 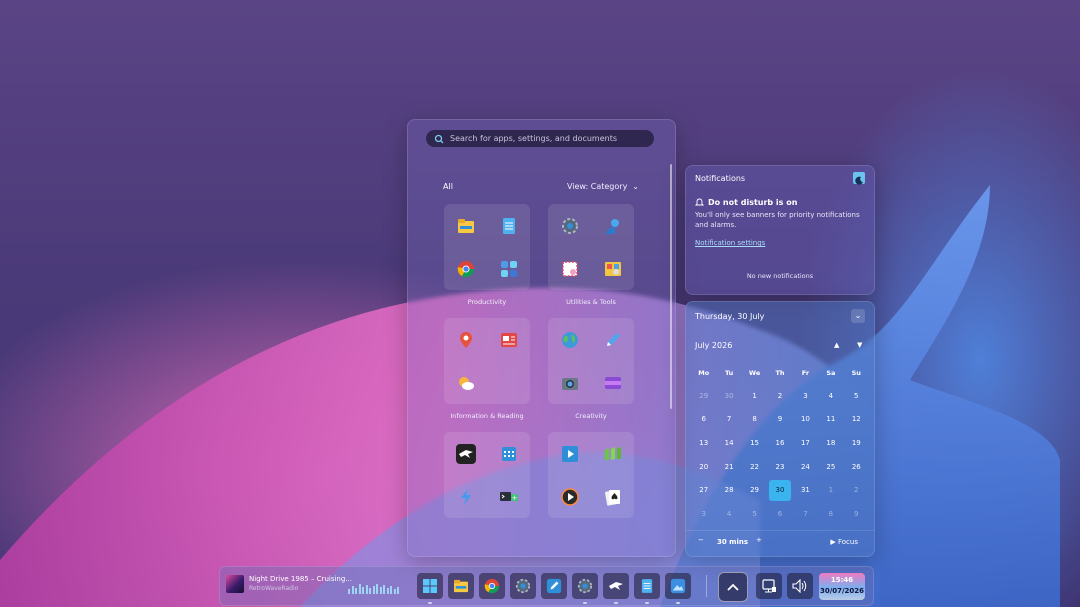 I want to click on camera-icon, so click(x=570, y=383).